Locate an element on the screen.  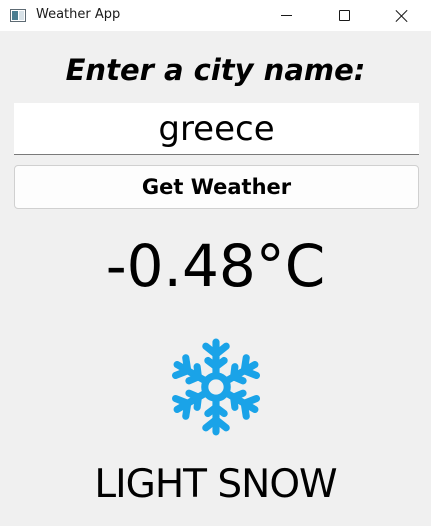
temperature-label: -0.48°C is located at coordinates (215, 266).